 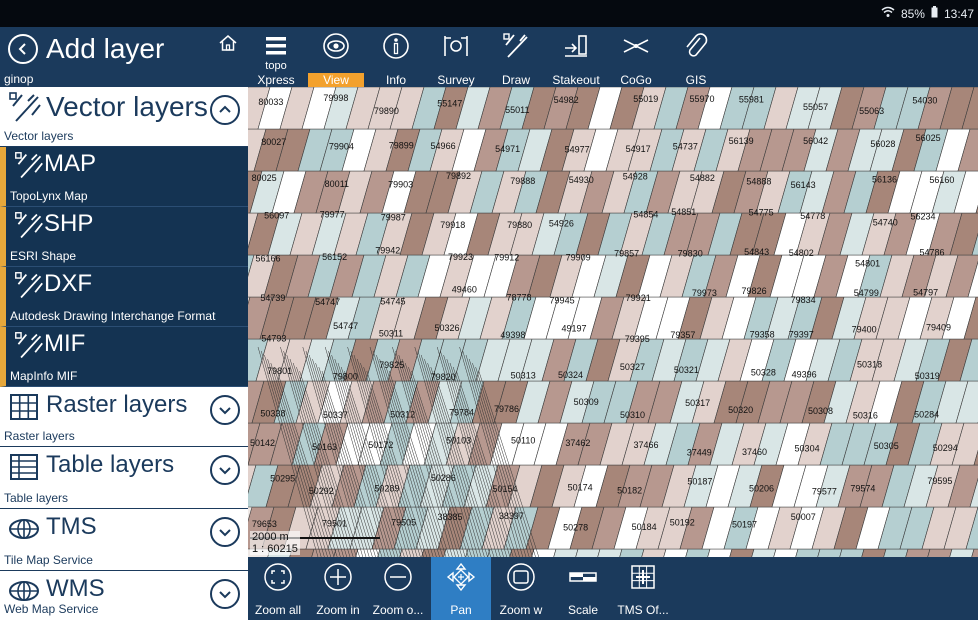 What do you see at coordinates (393, 218) in the screenshot?
I see `parcel-number: 79987` at bounding box center [393, 218].